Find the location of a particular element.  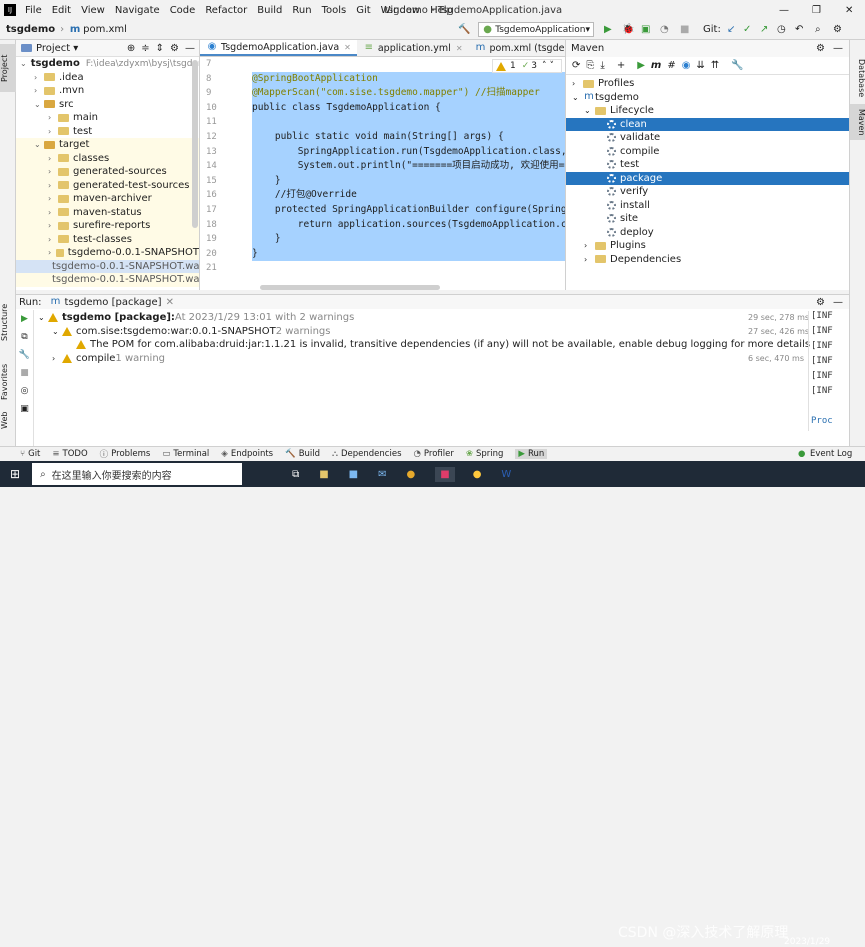

project-tree-item: › generated-sources is located at coordinates (107, 172).